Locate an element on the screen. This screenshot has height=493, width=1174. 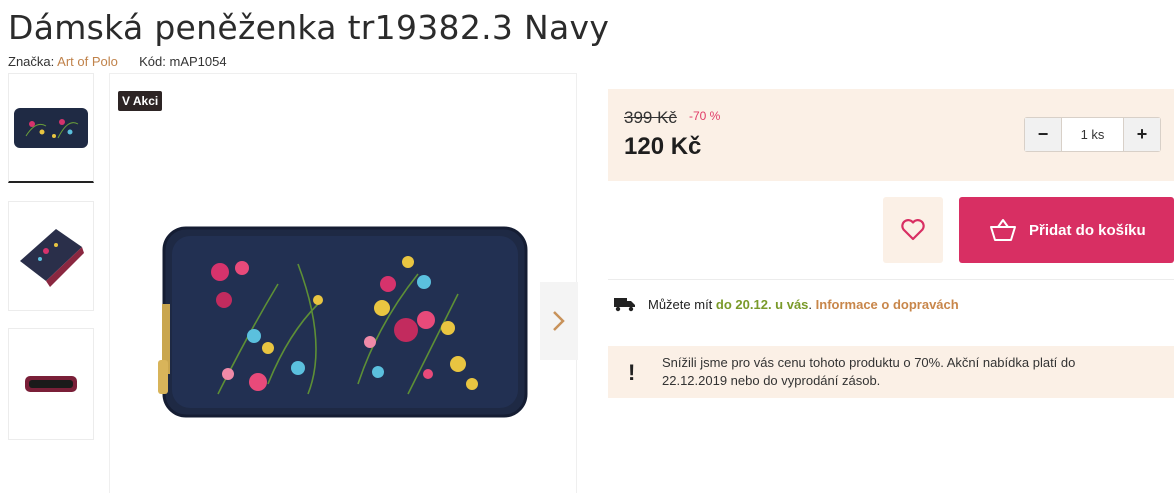
price-box: 399 Kč -70 % 120 Kč − 1 ks + is located at coordinates (891, 135).